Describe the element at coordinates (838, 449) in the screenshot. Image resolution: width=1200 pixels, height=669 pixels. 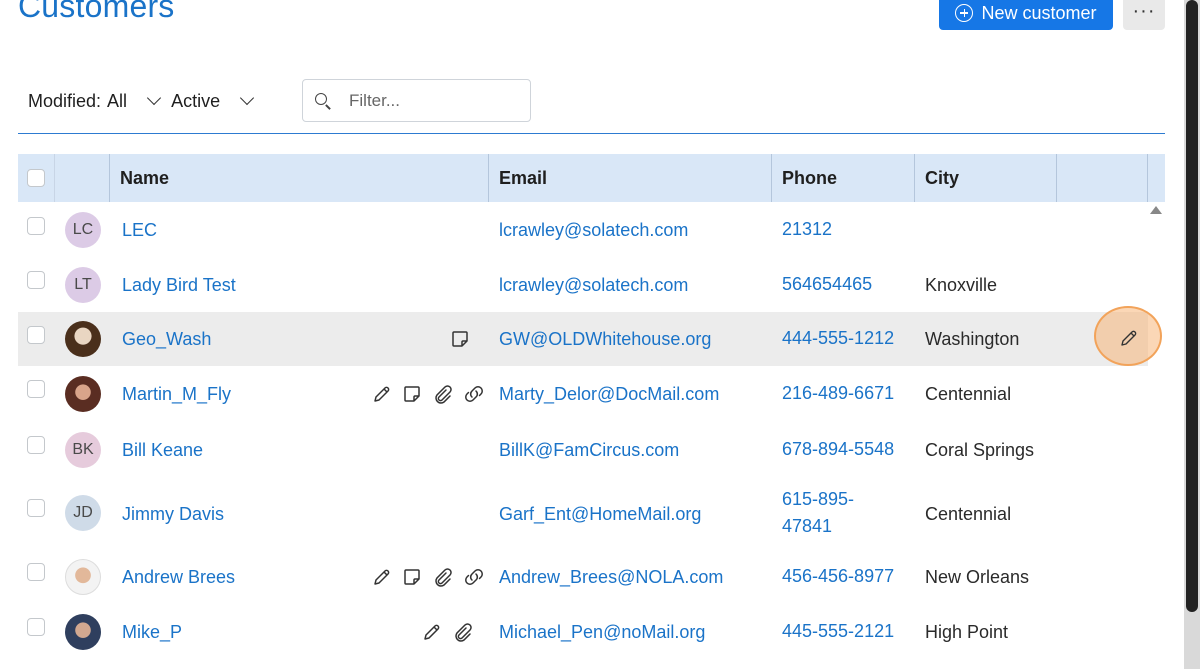
I see `customer-phone-link: 678-894-5548` at that location.